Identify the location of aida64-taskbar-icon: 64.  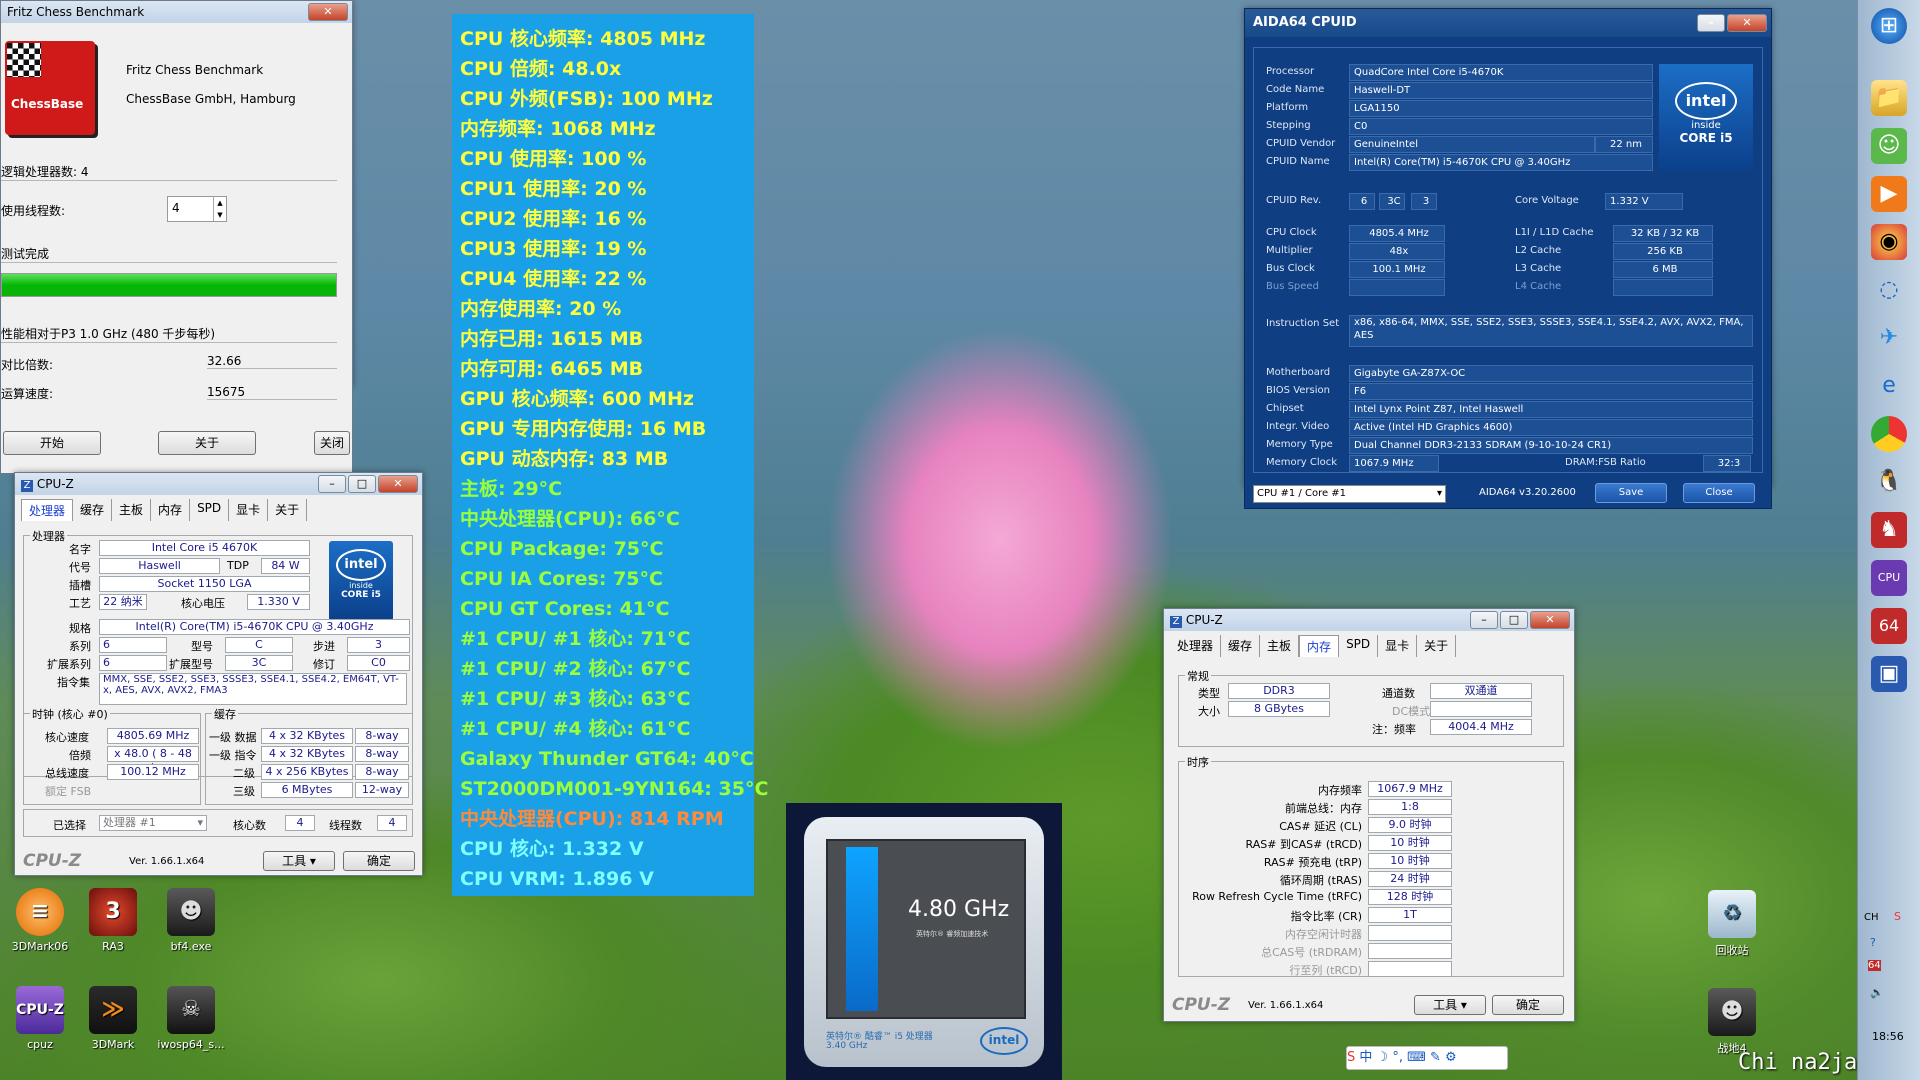
(1889, 626).